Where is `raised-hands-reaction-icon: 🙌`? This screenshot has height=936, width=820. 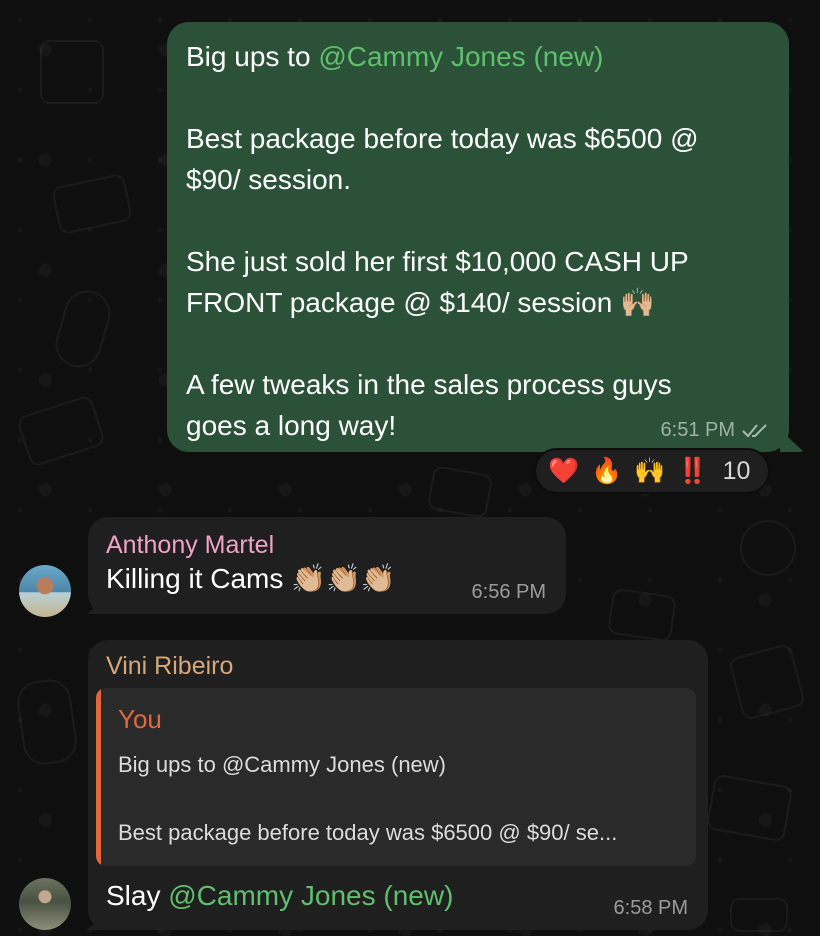
raised-hands-reaction-icon: 🙌 is located at coordinates (649, 471).